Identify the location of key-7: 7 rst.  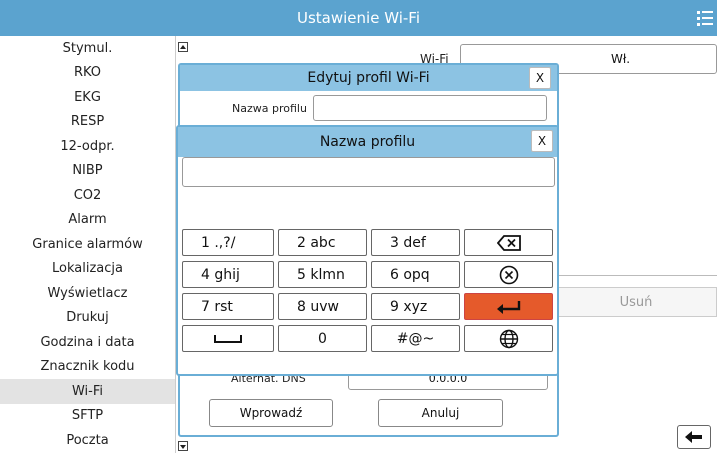
(228, 306).